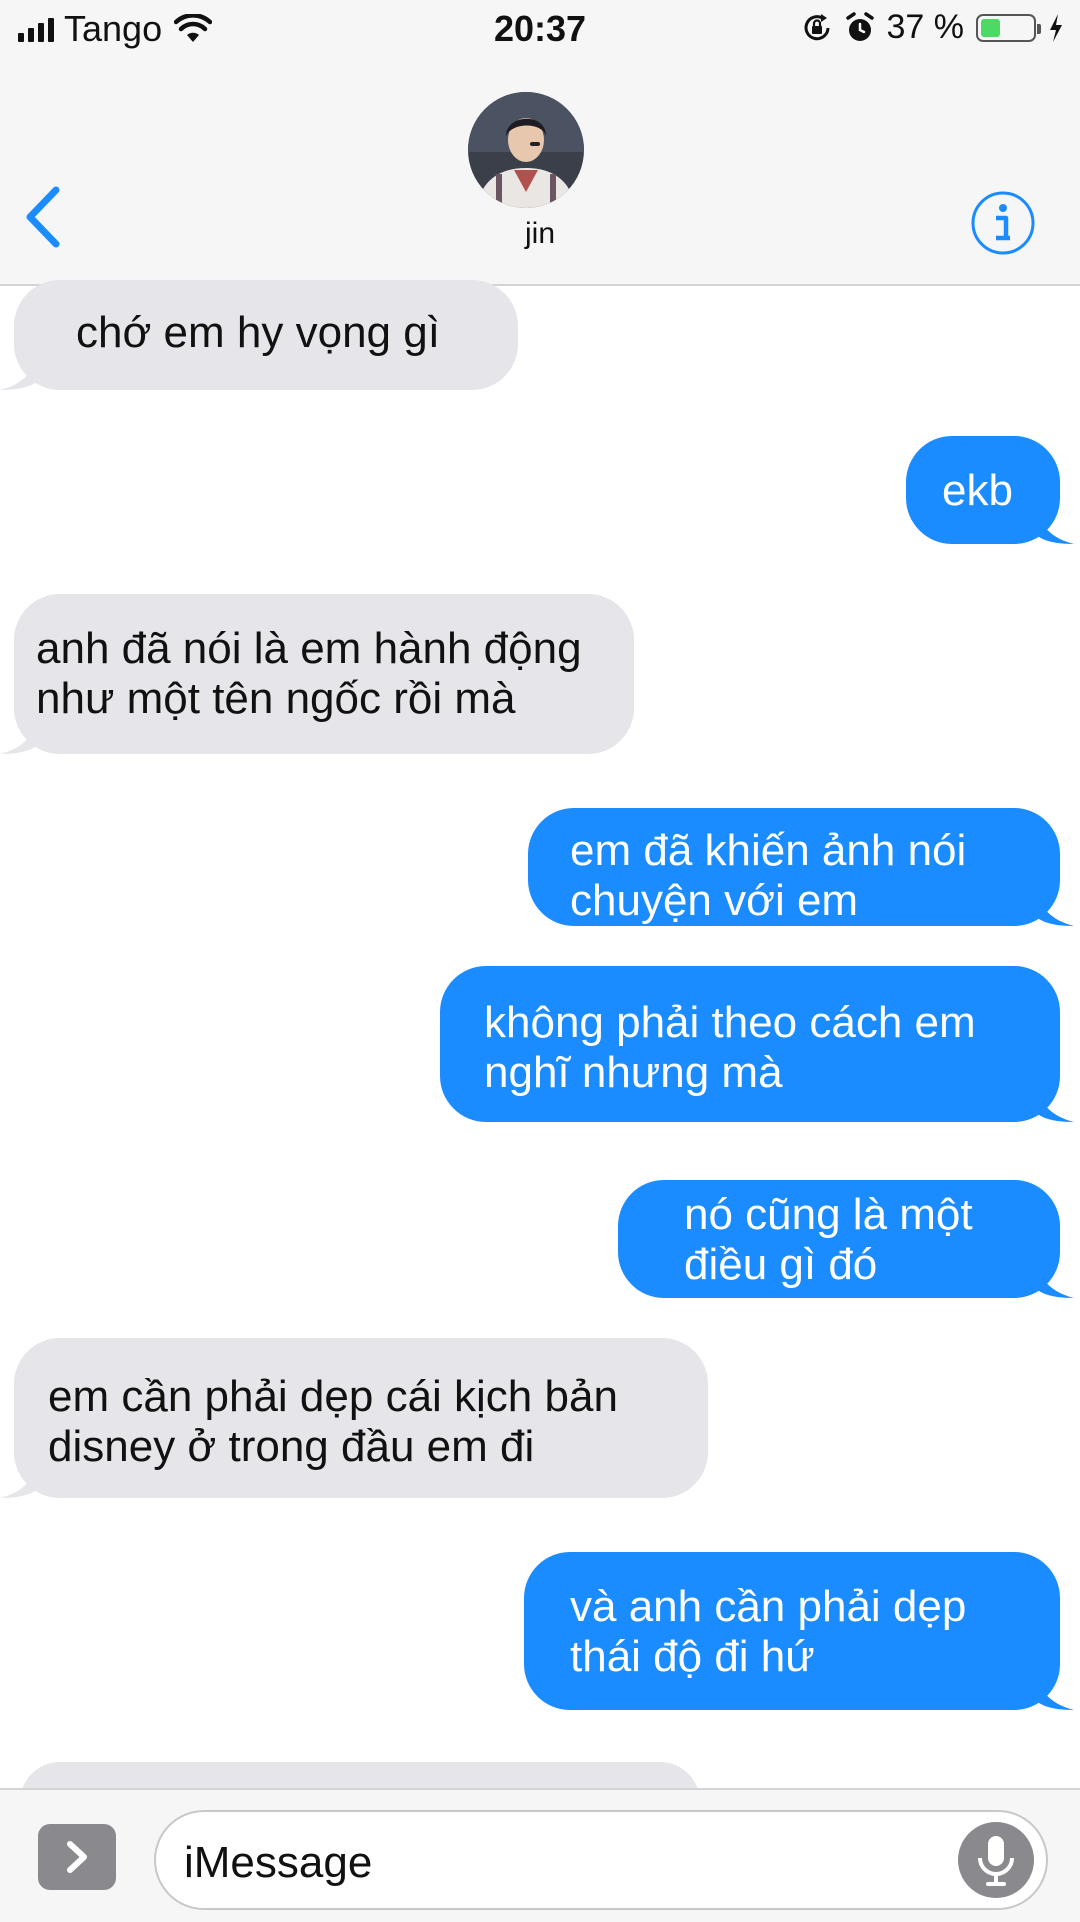 This screenshot has height=1922, width=1080. I want to click on battery-percent: 37 %, so click(925, 27).